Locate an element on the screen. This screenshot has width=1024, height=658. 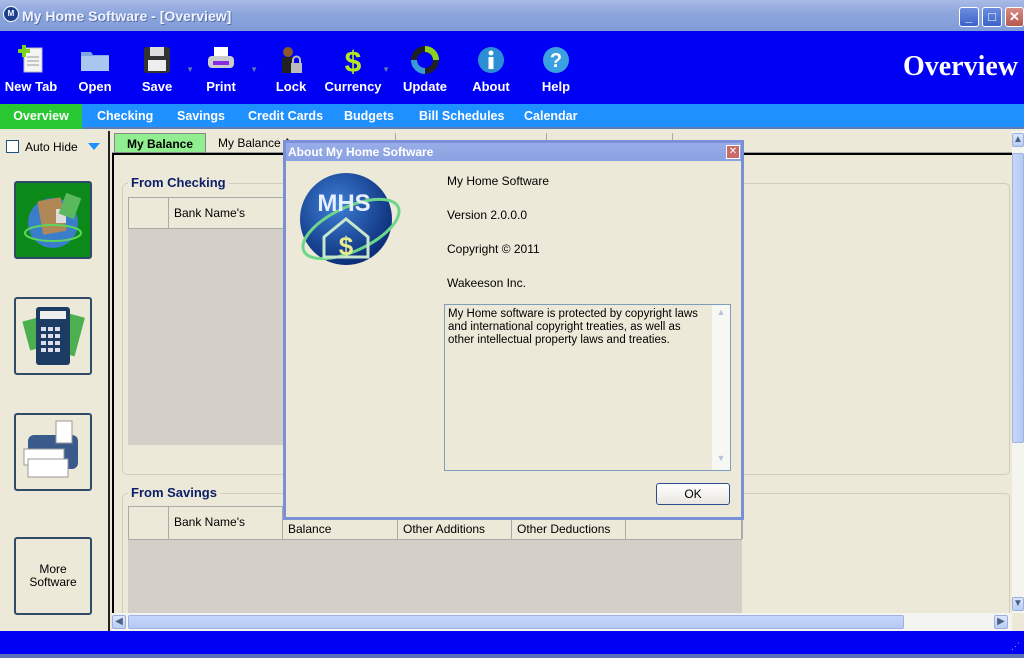
auto-hide-label: Auto Hide is located at coordinates (51, 146).